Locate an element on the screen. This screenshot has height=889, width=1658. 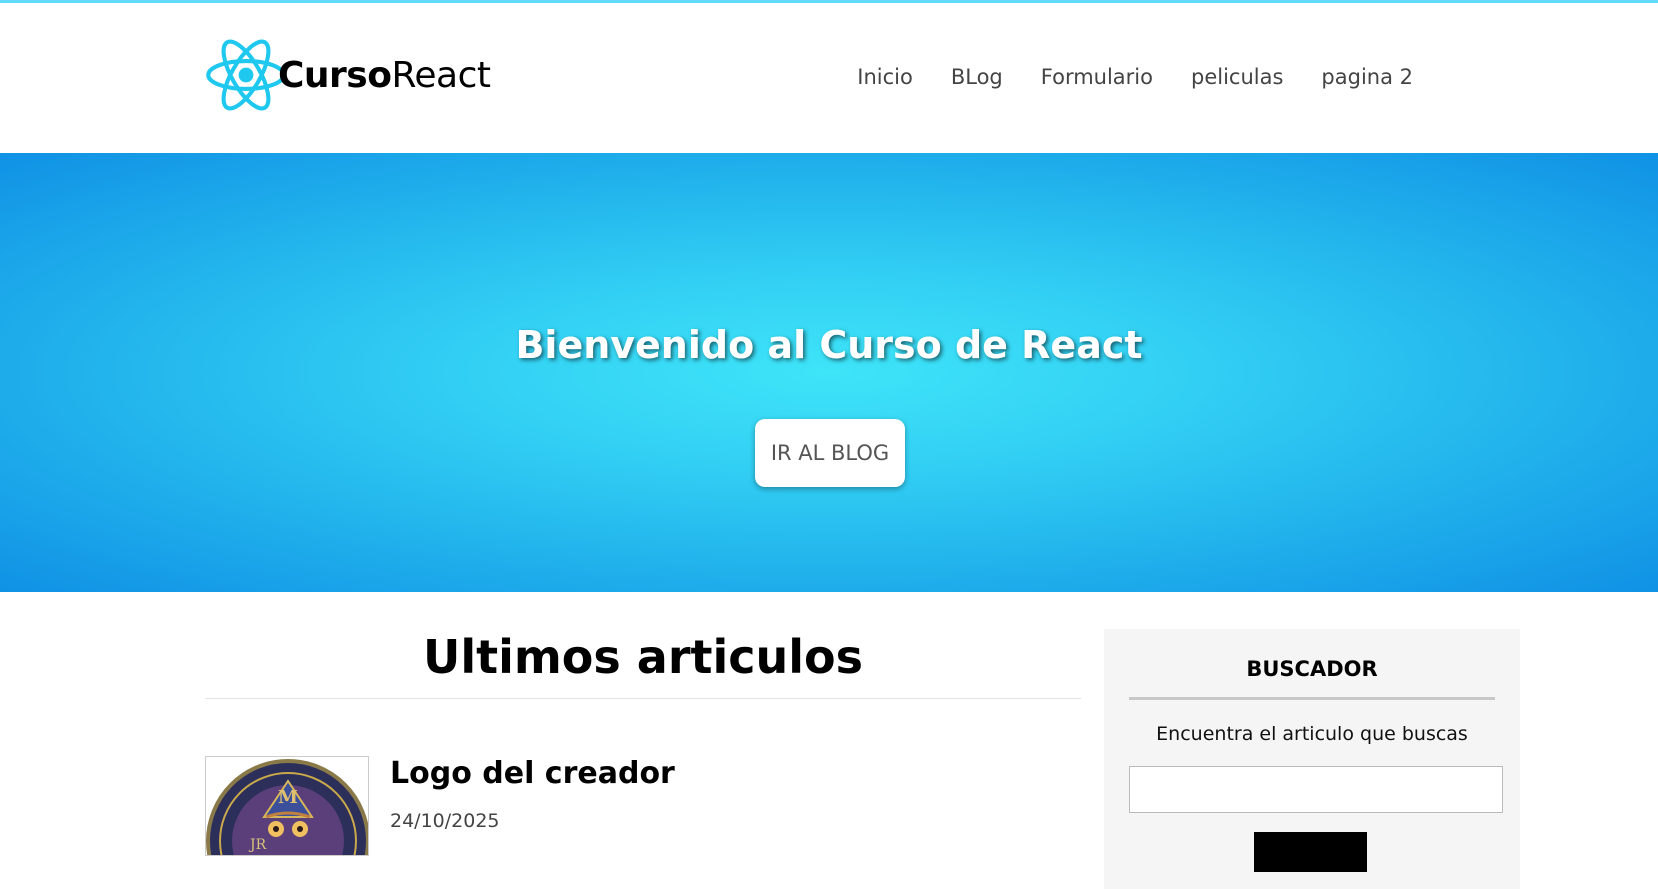
nav-item-peliculas: peliculas is located at coordinates (1237, 77).